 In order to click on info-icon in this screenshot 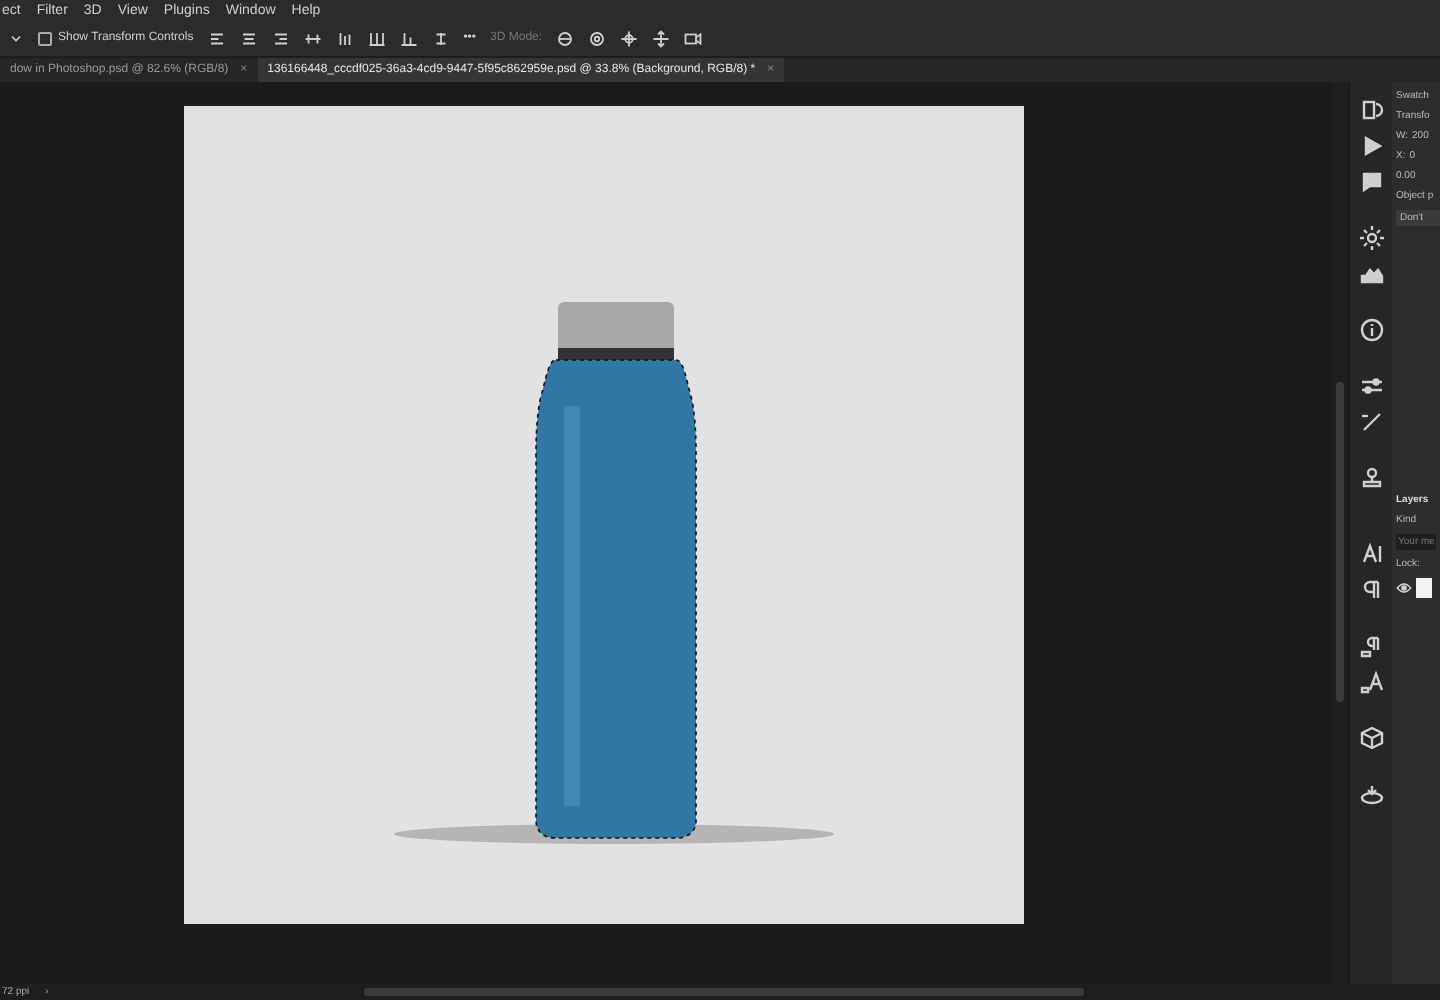, I will do `click(1371, 330)`.